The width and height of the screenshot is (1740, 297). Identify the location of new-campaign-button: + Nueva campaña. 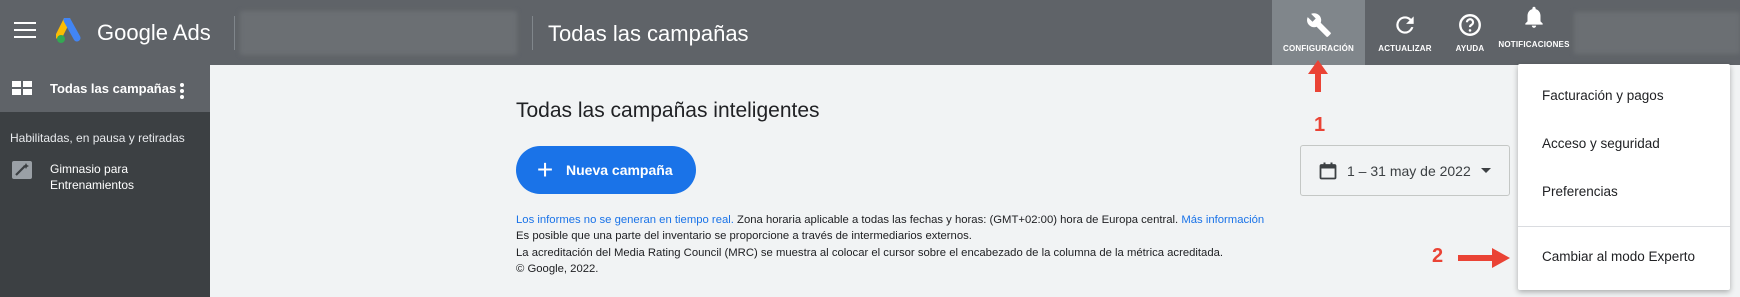
(606, 170).